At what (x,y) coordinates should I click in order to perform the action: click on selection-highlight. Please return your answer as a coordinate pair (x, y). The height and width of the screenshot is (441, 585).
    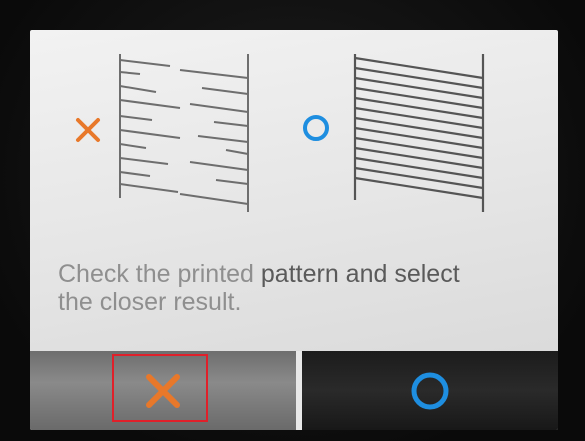
    Looking at the image, I should click on (160, 388).